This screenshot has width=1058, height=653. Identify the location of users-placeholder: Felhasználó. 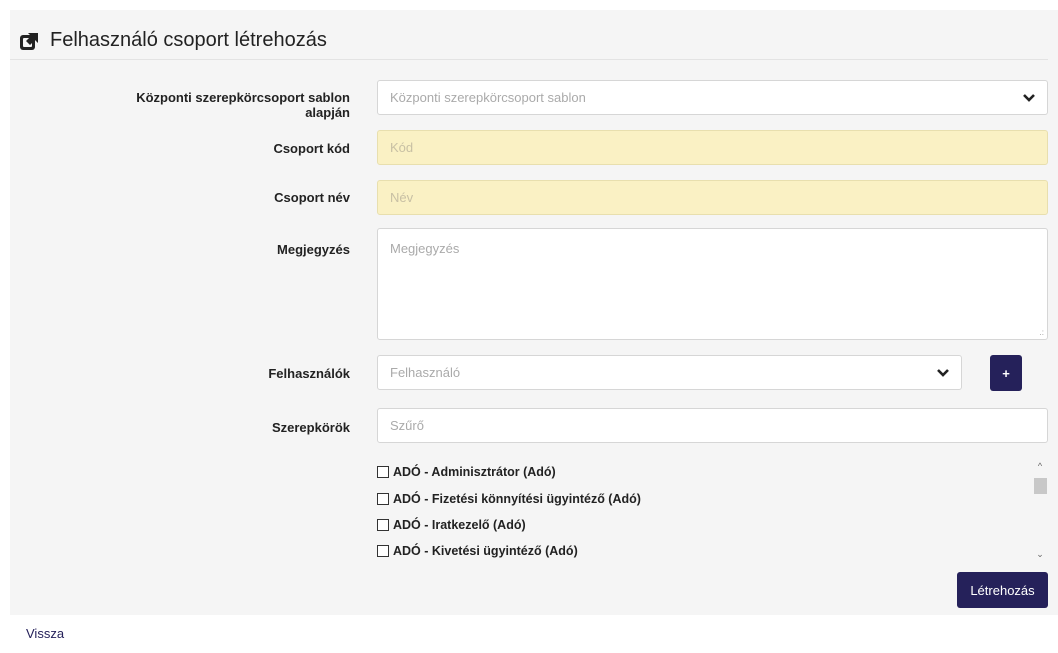
(425, 372).